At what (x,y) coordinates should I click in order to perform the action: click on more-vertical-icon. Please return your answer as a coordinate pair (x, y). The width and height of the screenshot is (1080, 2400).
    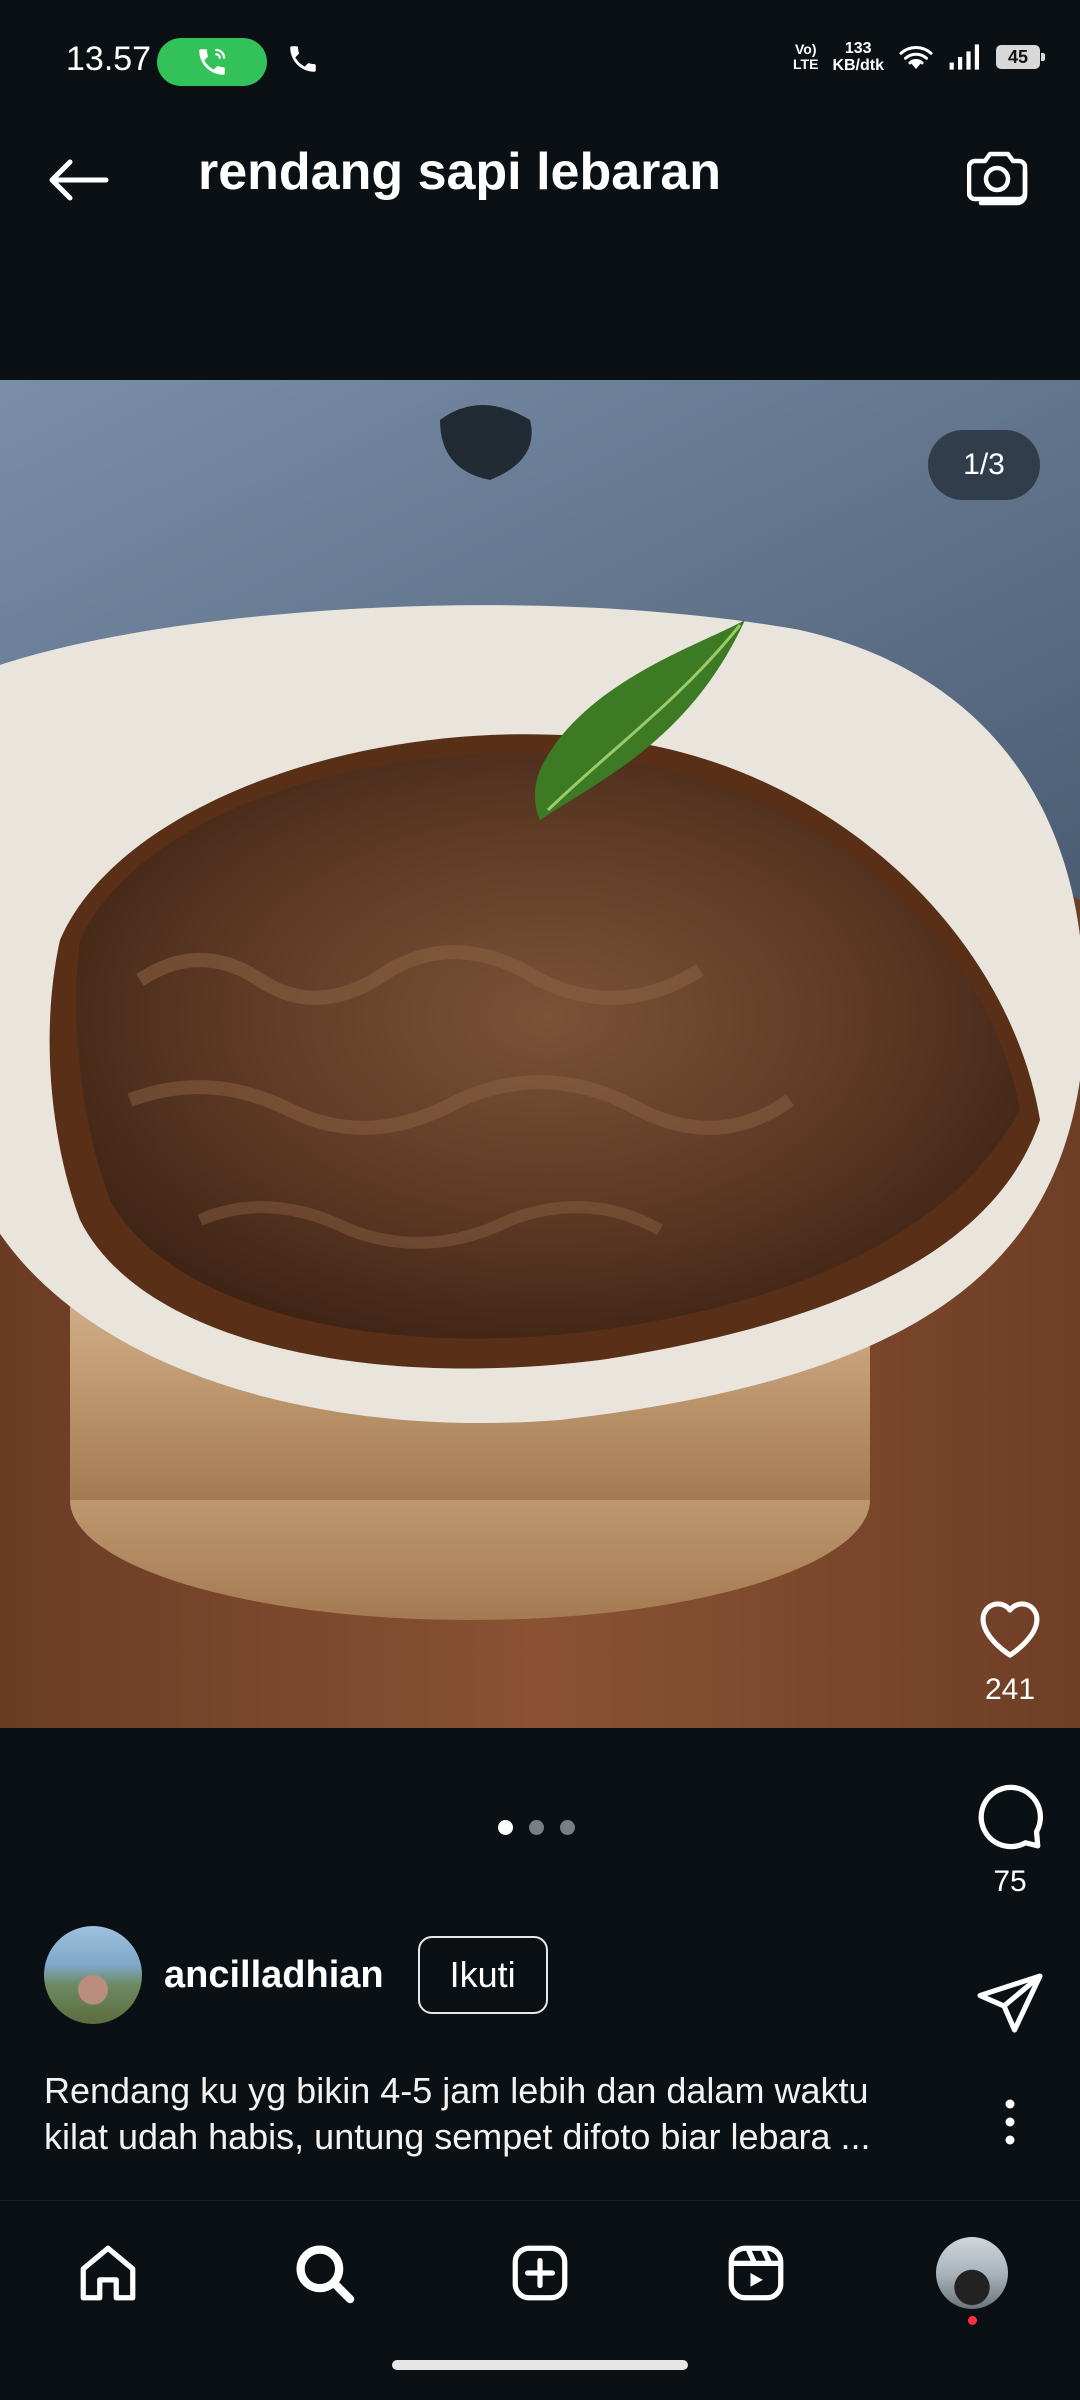
    Looking at the image, I should click on (1010, 2122).